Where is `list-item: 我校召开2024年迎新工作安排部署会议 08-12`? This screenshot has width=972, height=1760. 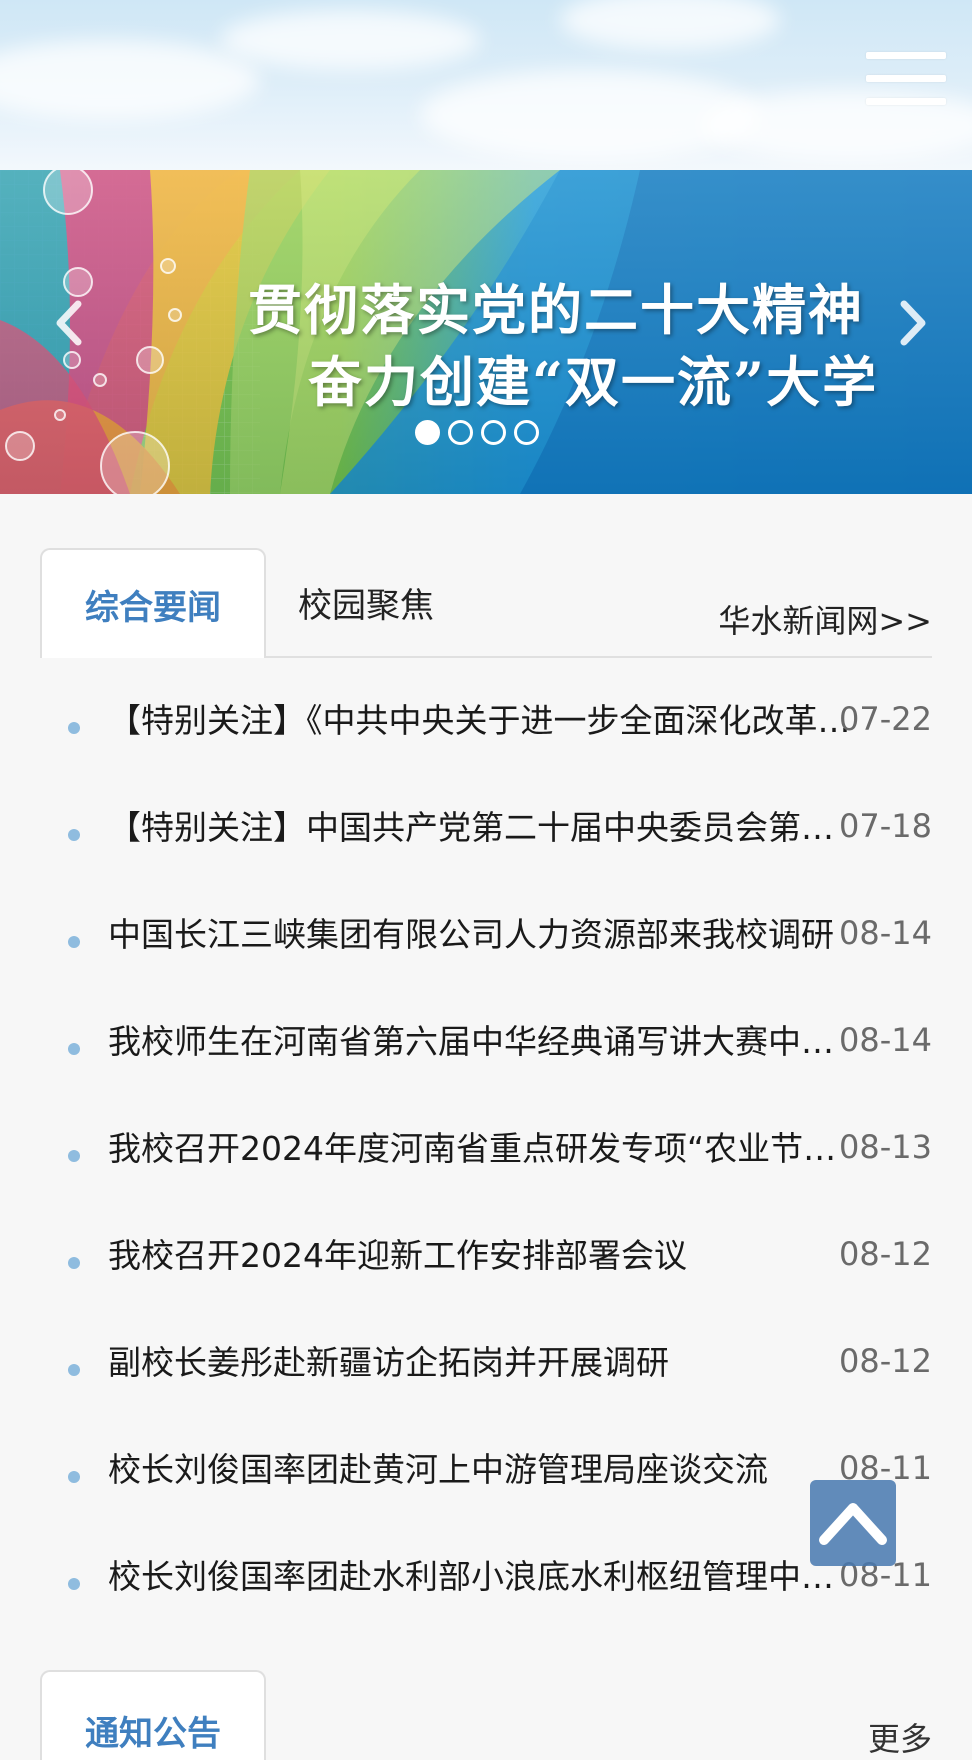
list-item: 我校召开2024年迎新工作安排部署会议 08-12 is located at coordinates (486, 1262).